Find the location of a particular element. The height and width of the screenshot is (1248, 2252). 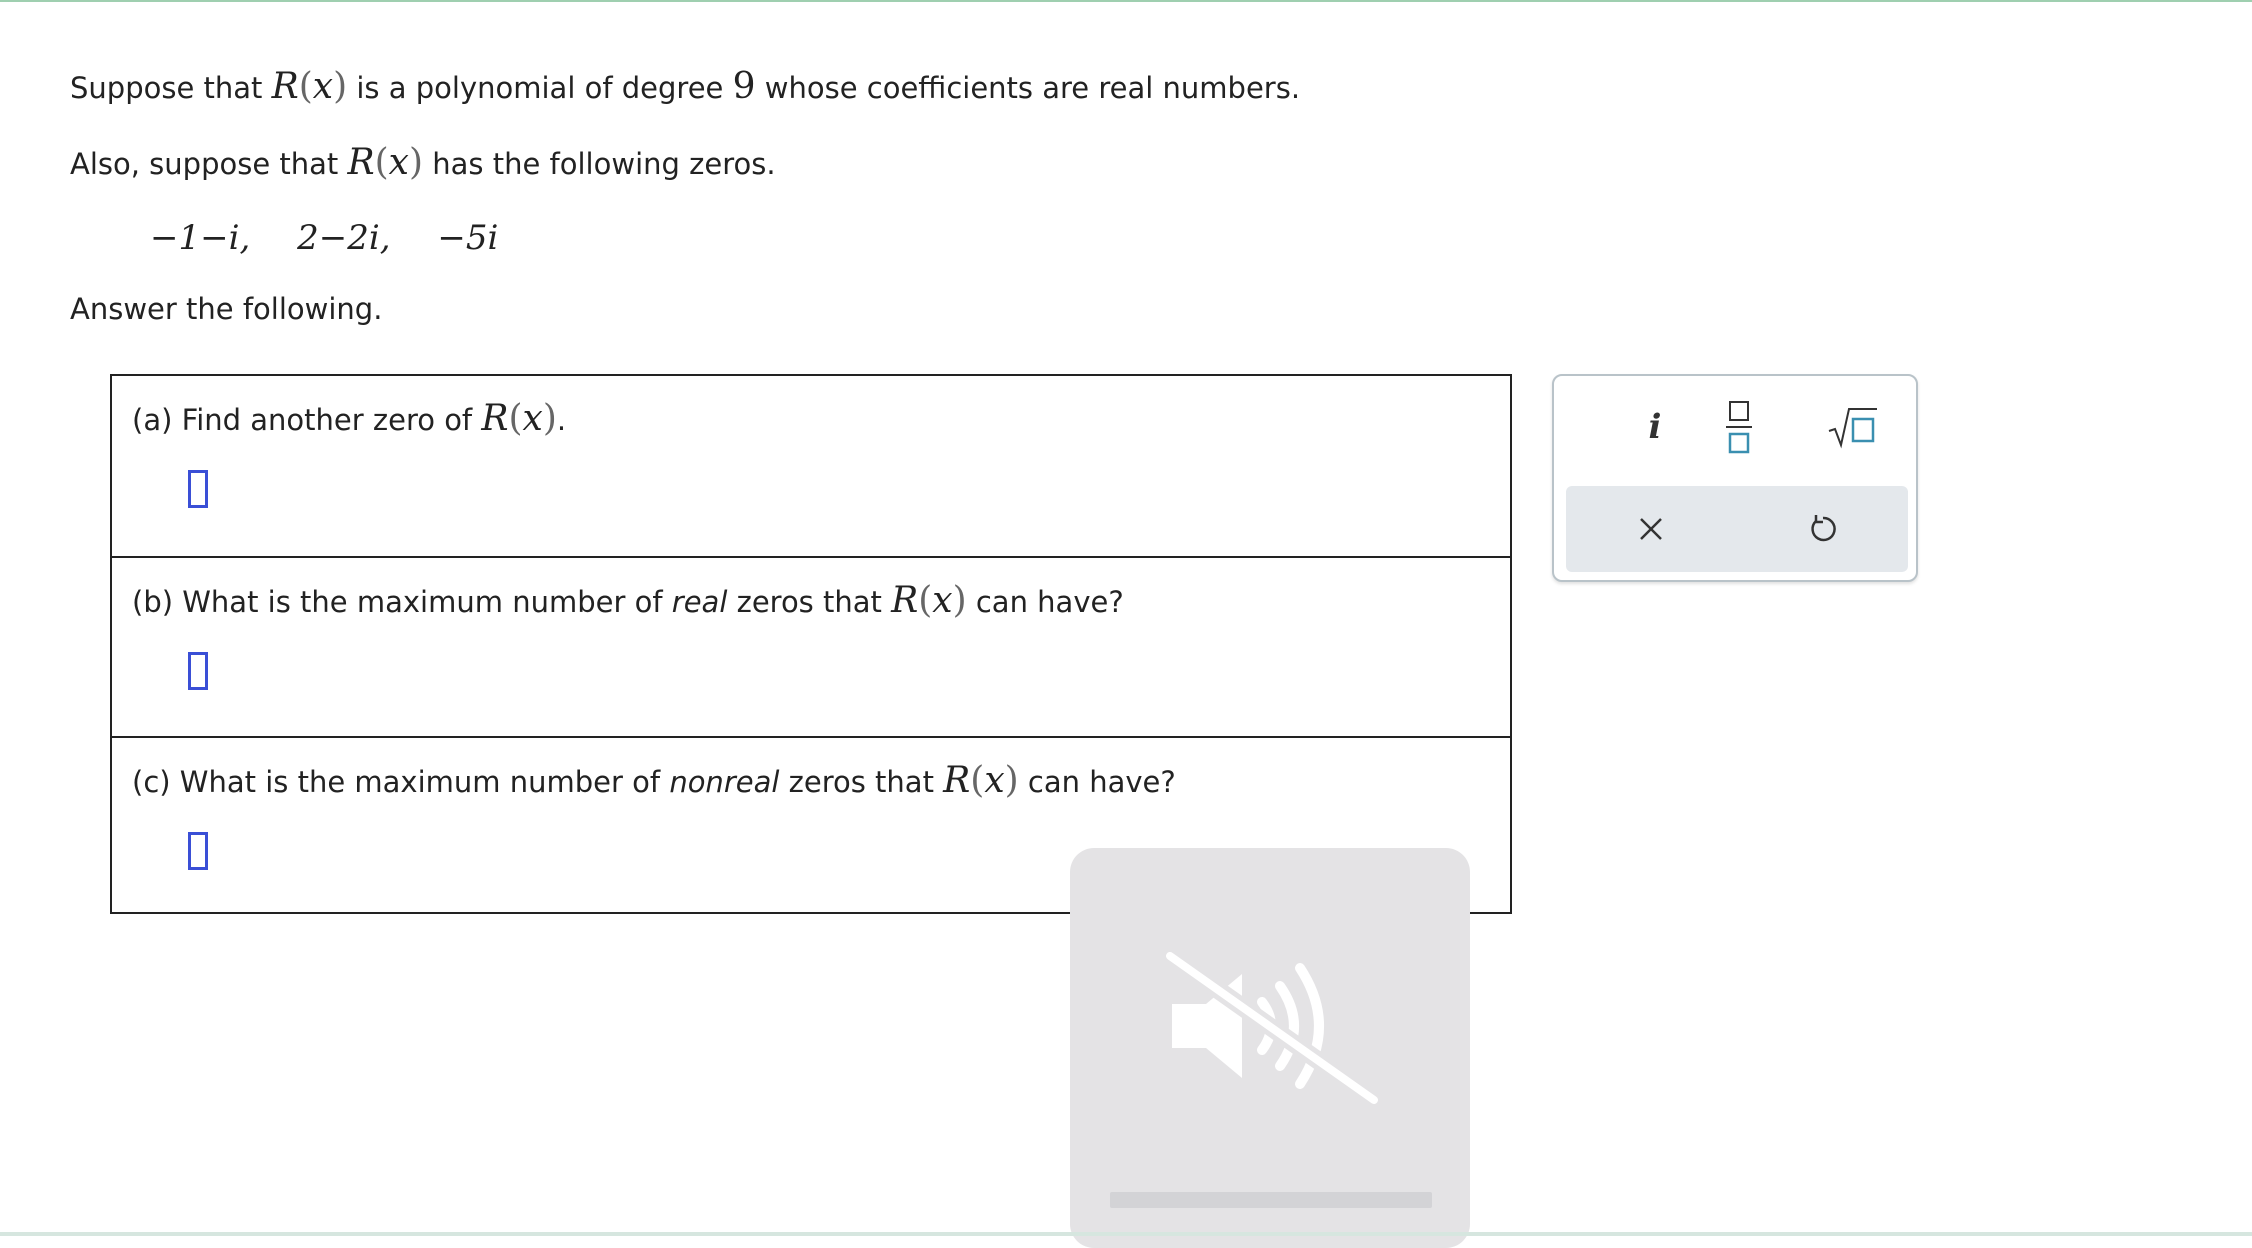

zero-value: −1−i, is located at coordinates (200, 238).